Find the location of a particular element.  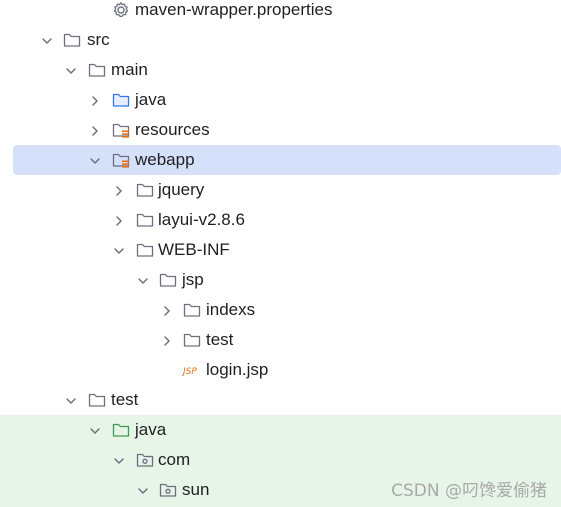

tree-item-label: webapp is located at coordinates (165, 159).